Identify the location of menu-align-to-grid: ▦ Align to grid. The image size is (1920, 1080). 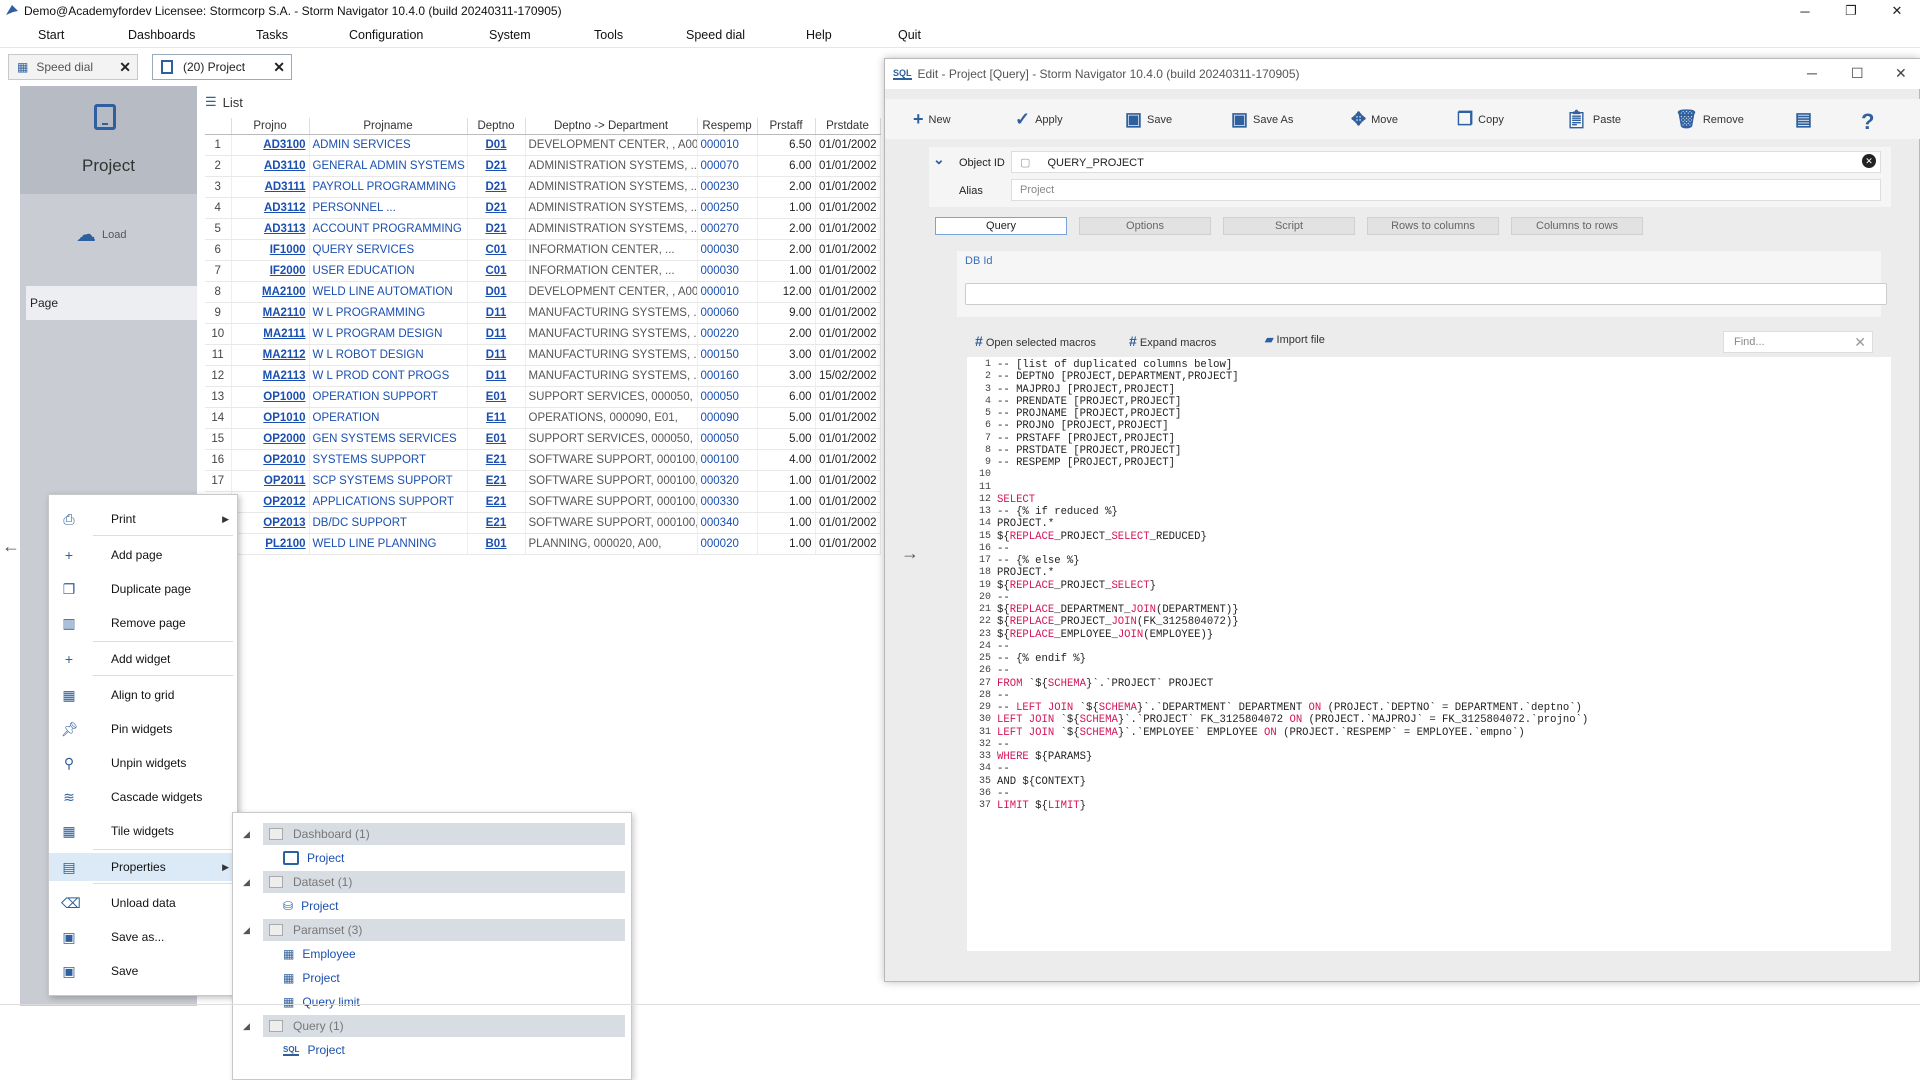
(143, 695).